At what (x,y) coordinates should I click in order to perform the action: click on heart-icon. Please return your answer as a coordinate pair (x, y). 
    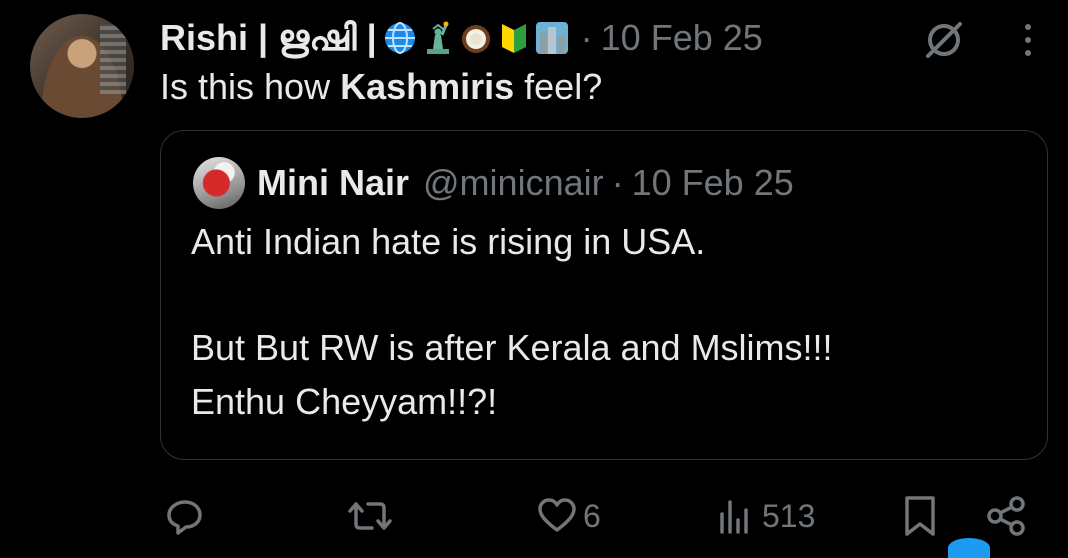
    Looking at the image, I should click on (557, 515).